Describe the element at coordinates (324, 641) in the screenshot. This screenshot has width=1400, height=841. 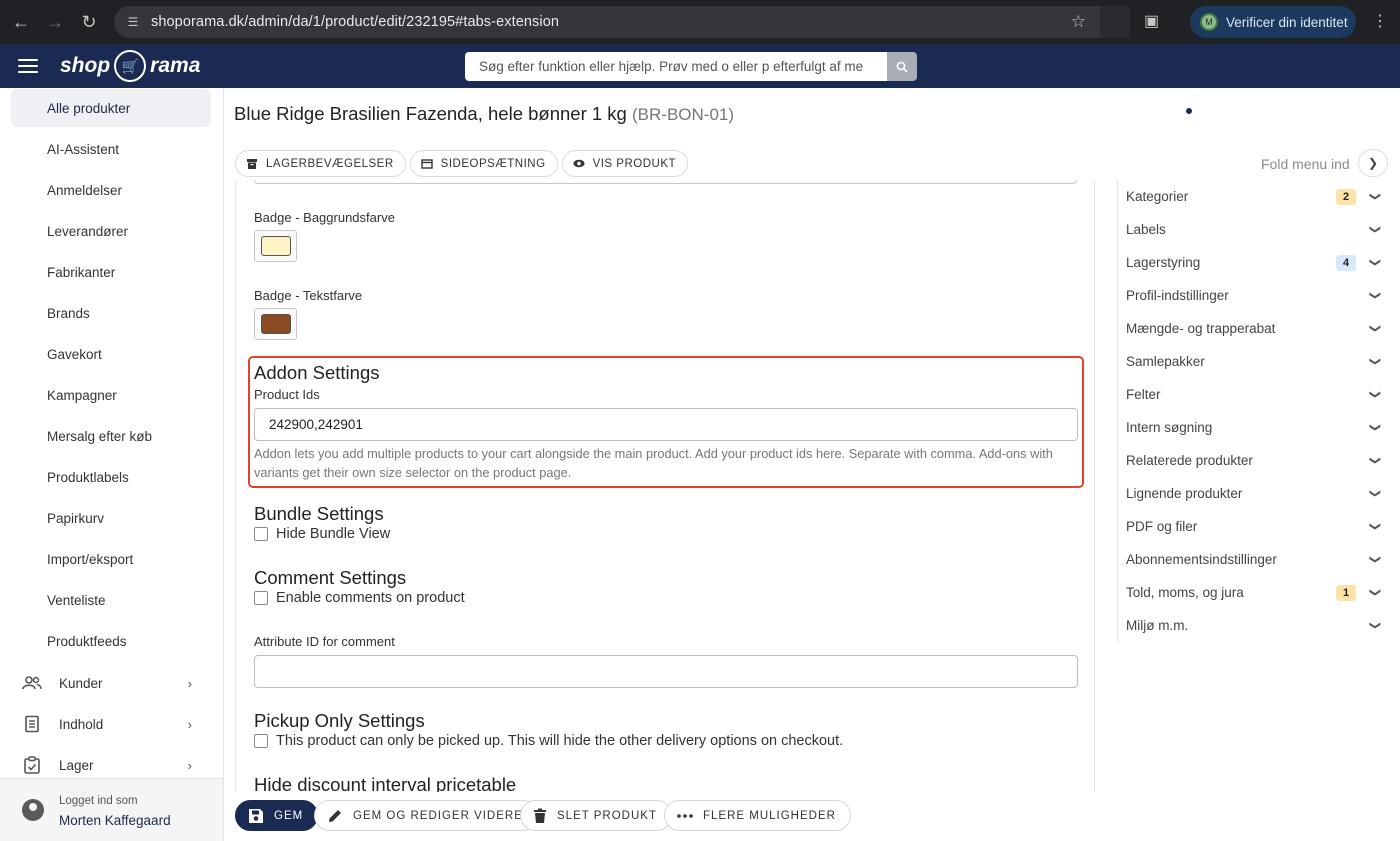
I see `attribute-id-label: Attribute ID for comment` at that location.